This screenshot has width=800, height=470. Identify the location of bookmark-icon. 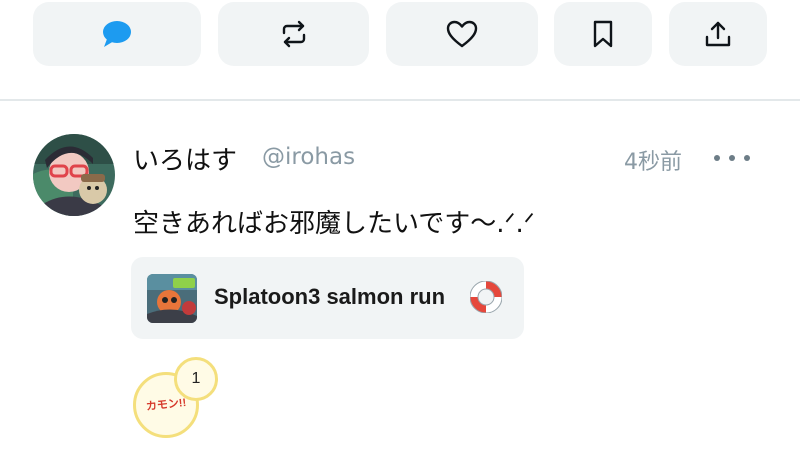
(603, 34).